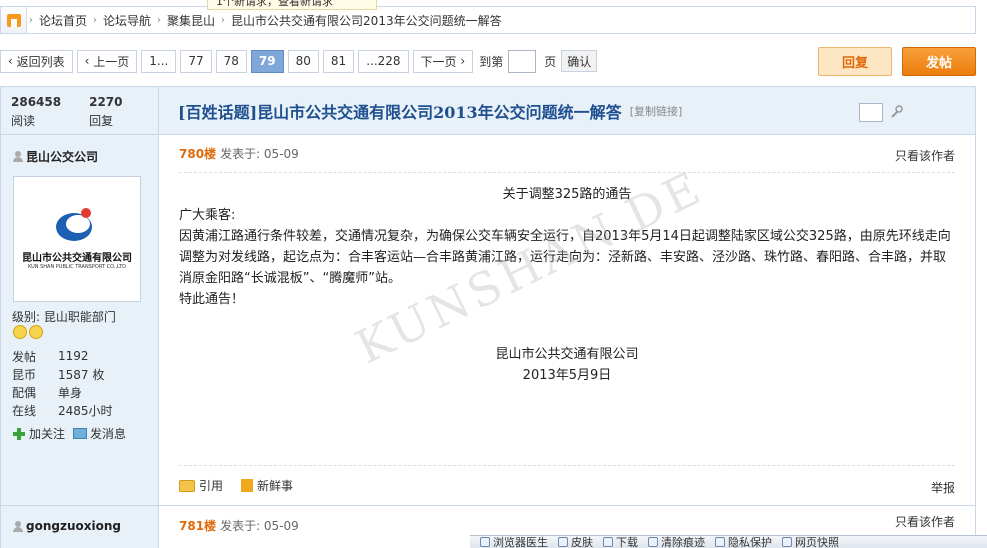  I want to click on replies-label: 回复, so click(101, 121).